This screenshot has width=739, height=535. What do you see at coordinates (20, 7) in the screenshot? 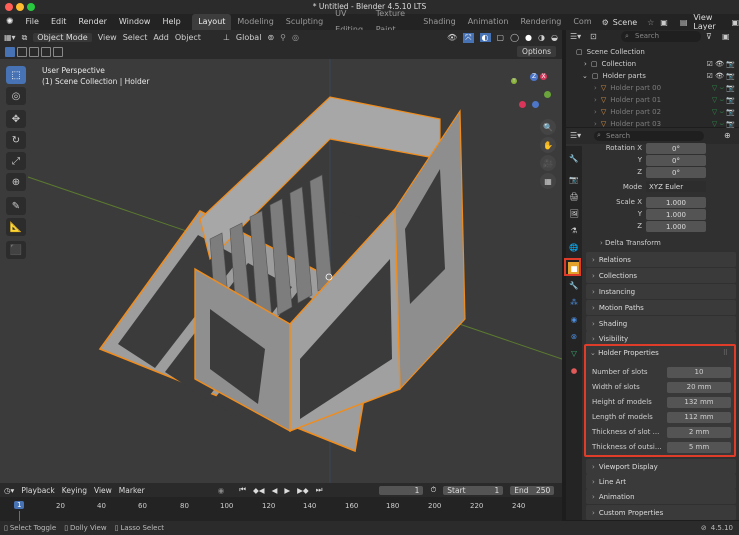
I see `minimize-window-button` at bounding box center [20, 7].